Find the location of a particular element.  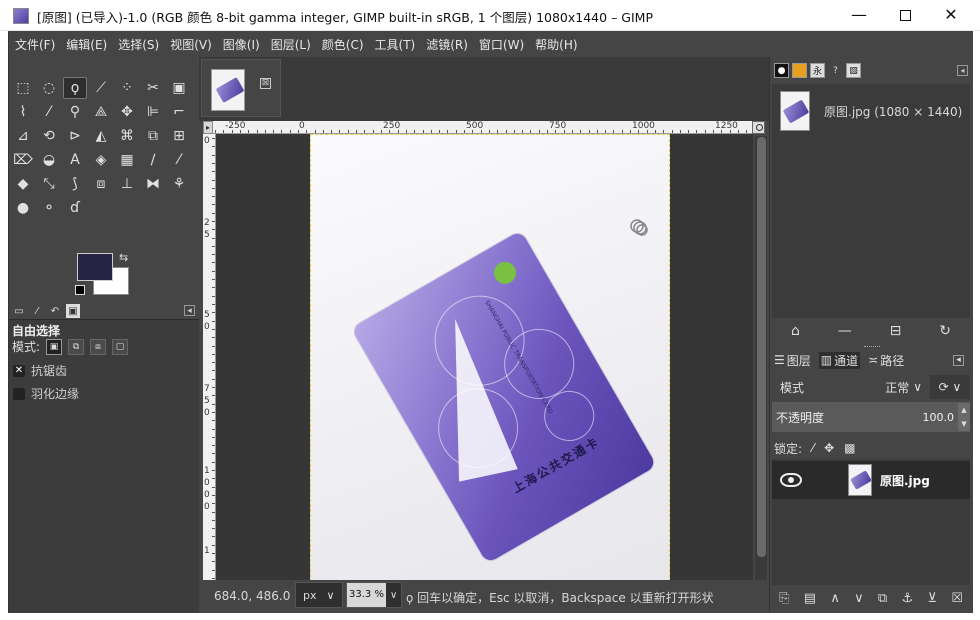

composite-mode-select: ⟳ ∨ is located at coordinates (950, 387).